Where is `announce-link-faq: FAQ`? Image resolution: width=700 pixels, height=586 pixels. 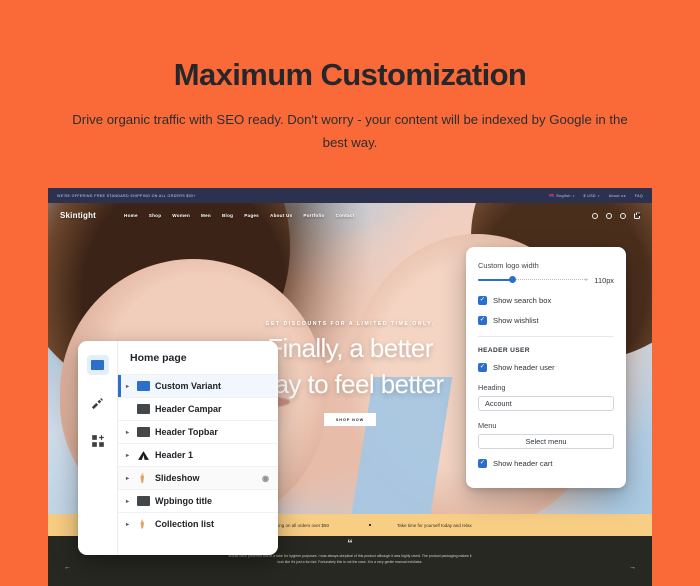 announce-link-faq: FAQ is located at coordinates (639, 196).